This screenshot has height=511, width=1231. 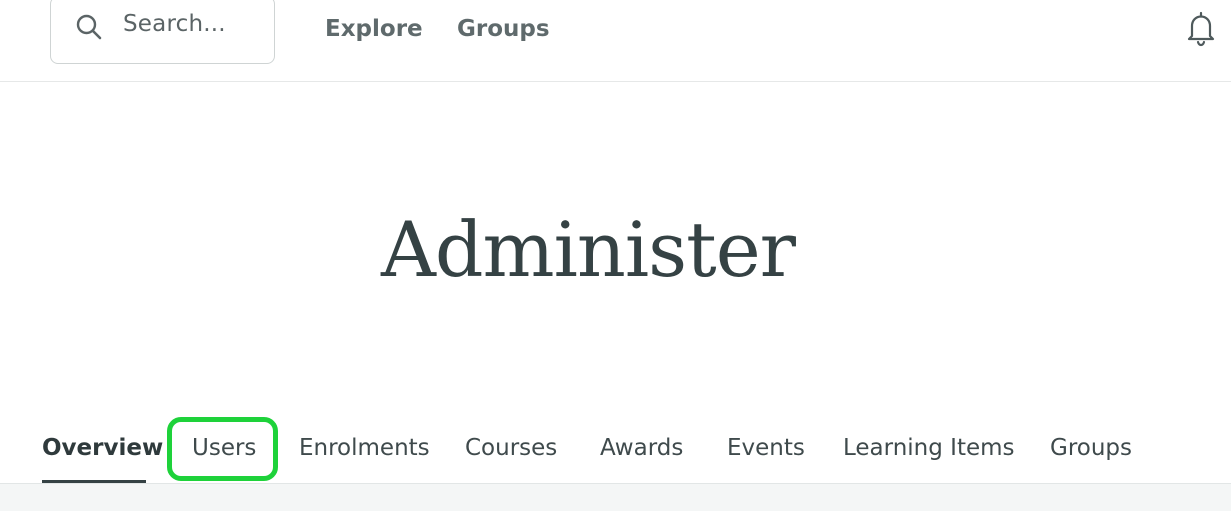 What do you see at coordinates (224, 448) in the screenshot?
I see `tab-users: Users` at bounding box center [224, 448].